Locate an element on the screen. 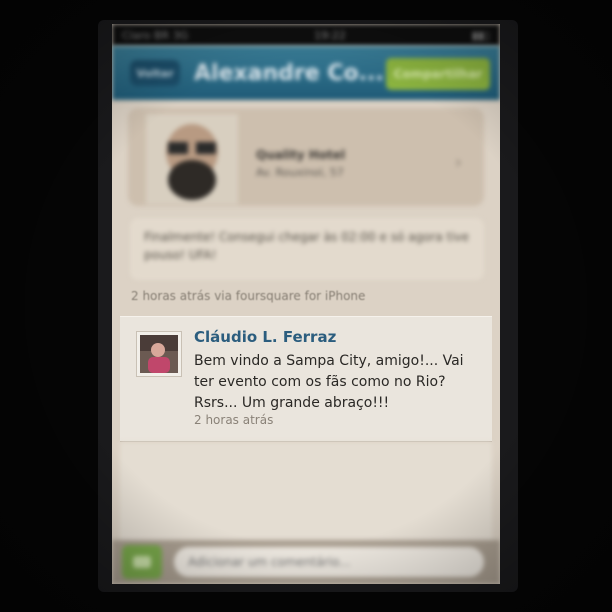 Image resolution: width=612 pixels, height=612 pixels. camera-icon is located at coordinates (142, 562).